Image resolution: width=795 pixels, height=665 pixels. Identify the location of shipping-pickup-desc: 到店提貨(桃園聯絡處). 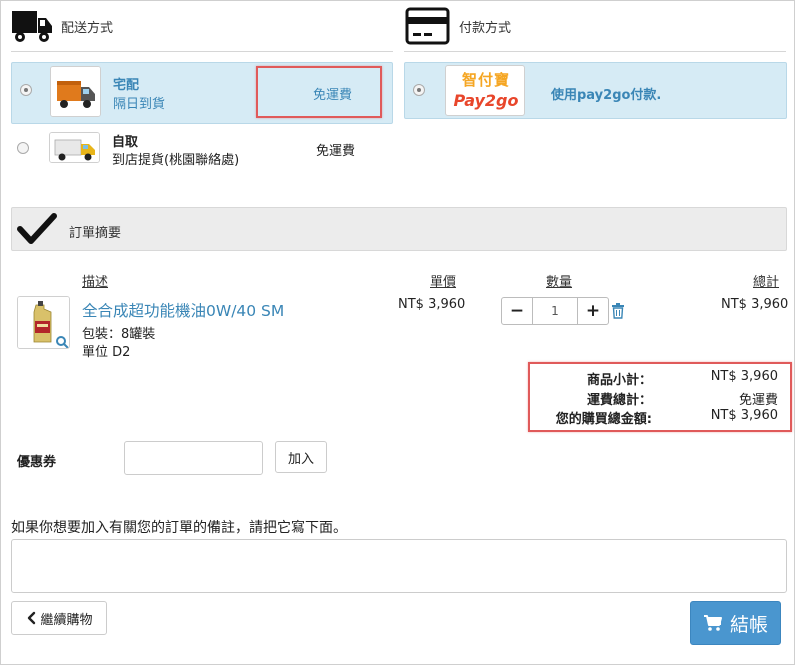
(176, 160).